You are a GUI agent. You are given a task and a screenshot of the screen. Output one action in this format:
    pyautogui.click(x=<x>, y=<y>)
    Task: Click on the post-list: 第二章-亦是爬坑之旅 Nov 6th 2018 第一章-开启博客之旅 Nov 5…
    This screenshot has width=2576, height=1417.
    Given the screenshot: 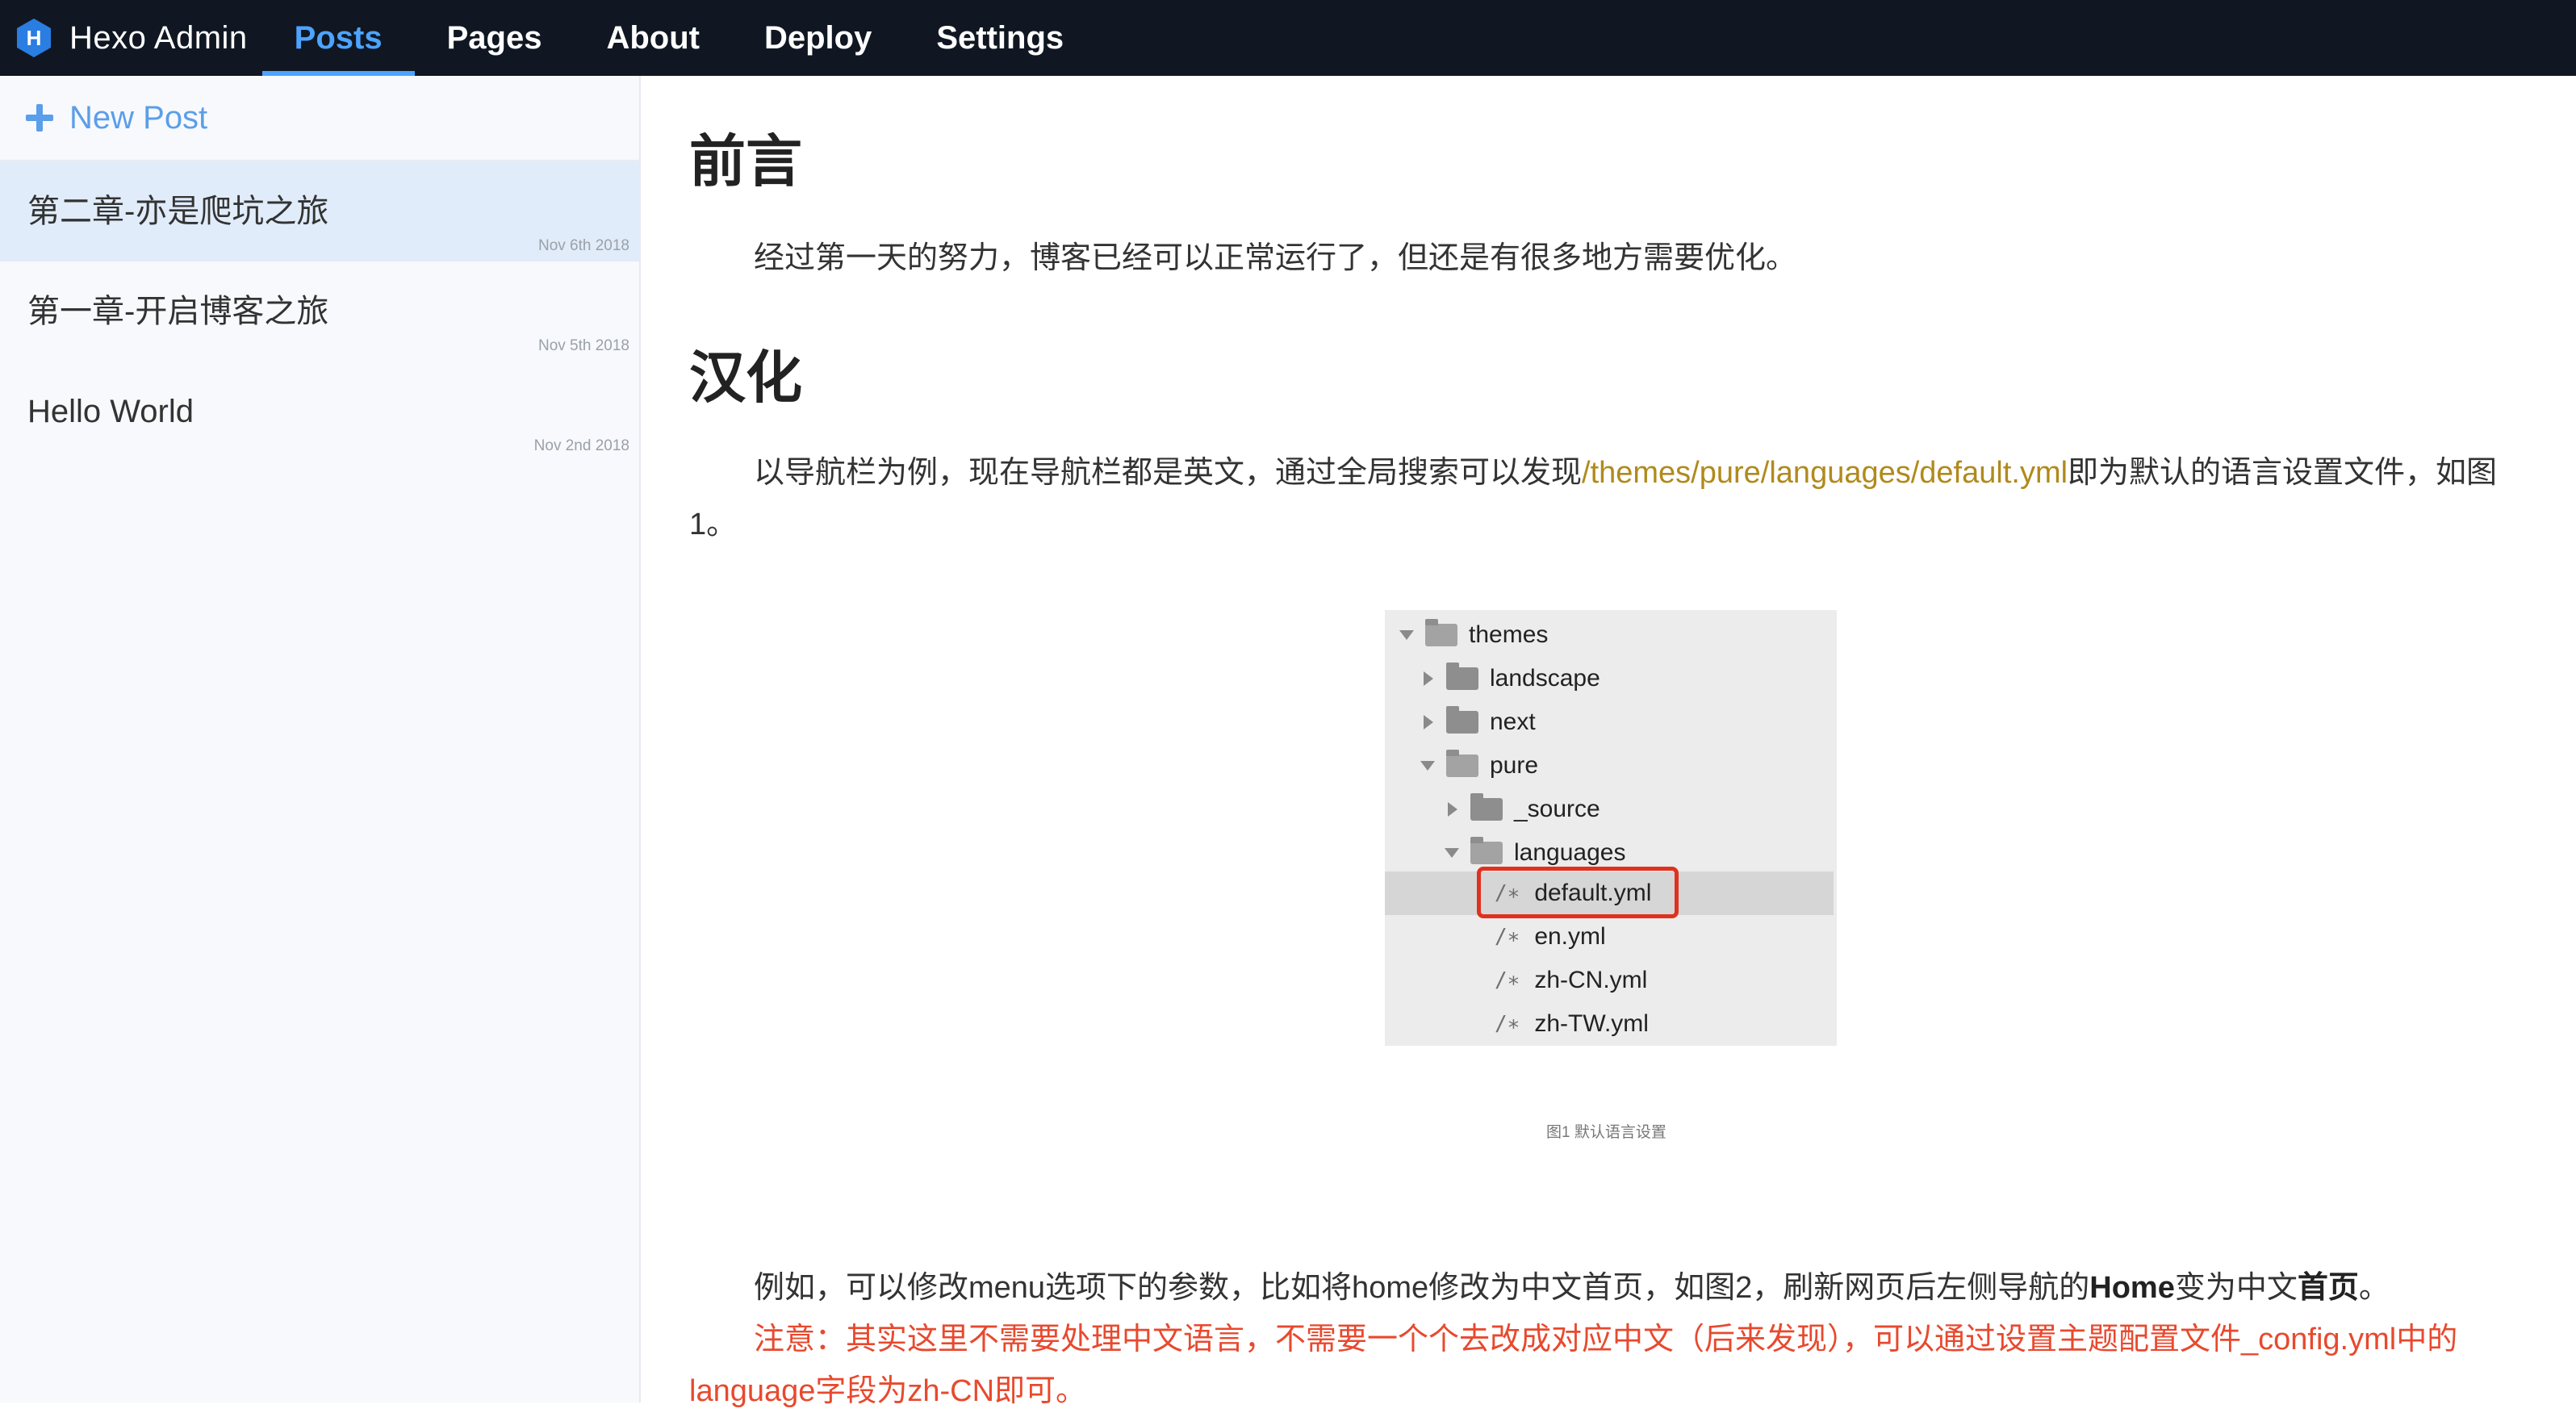 What is the action you would take?
    pyautogui.click(x=319, y=312)
    